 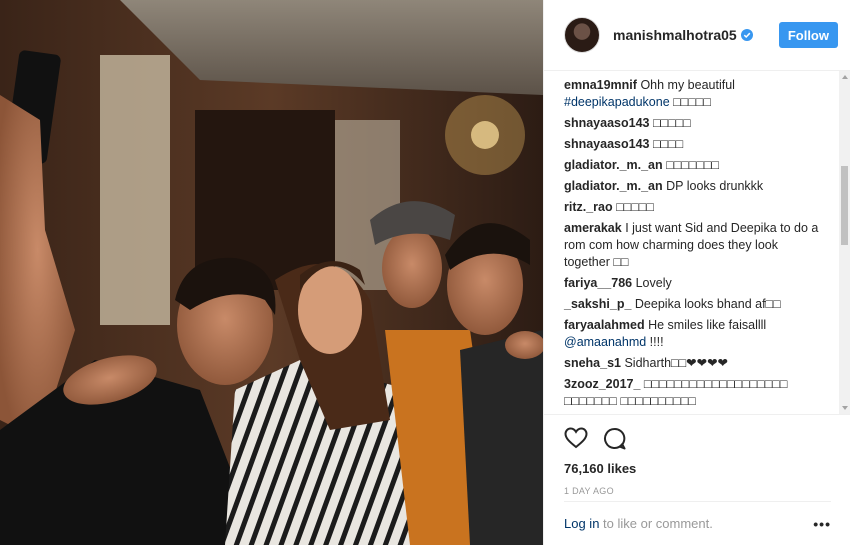 What do you see at coordinates (808, 35) in the screenshot?
I see `follow-button: Follow` at bounding box center [808, 35].